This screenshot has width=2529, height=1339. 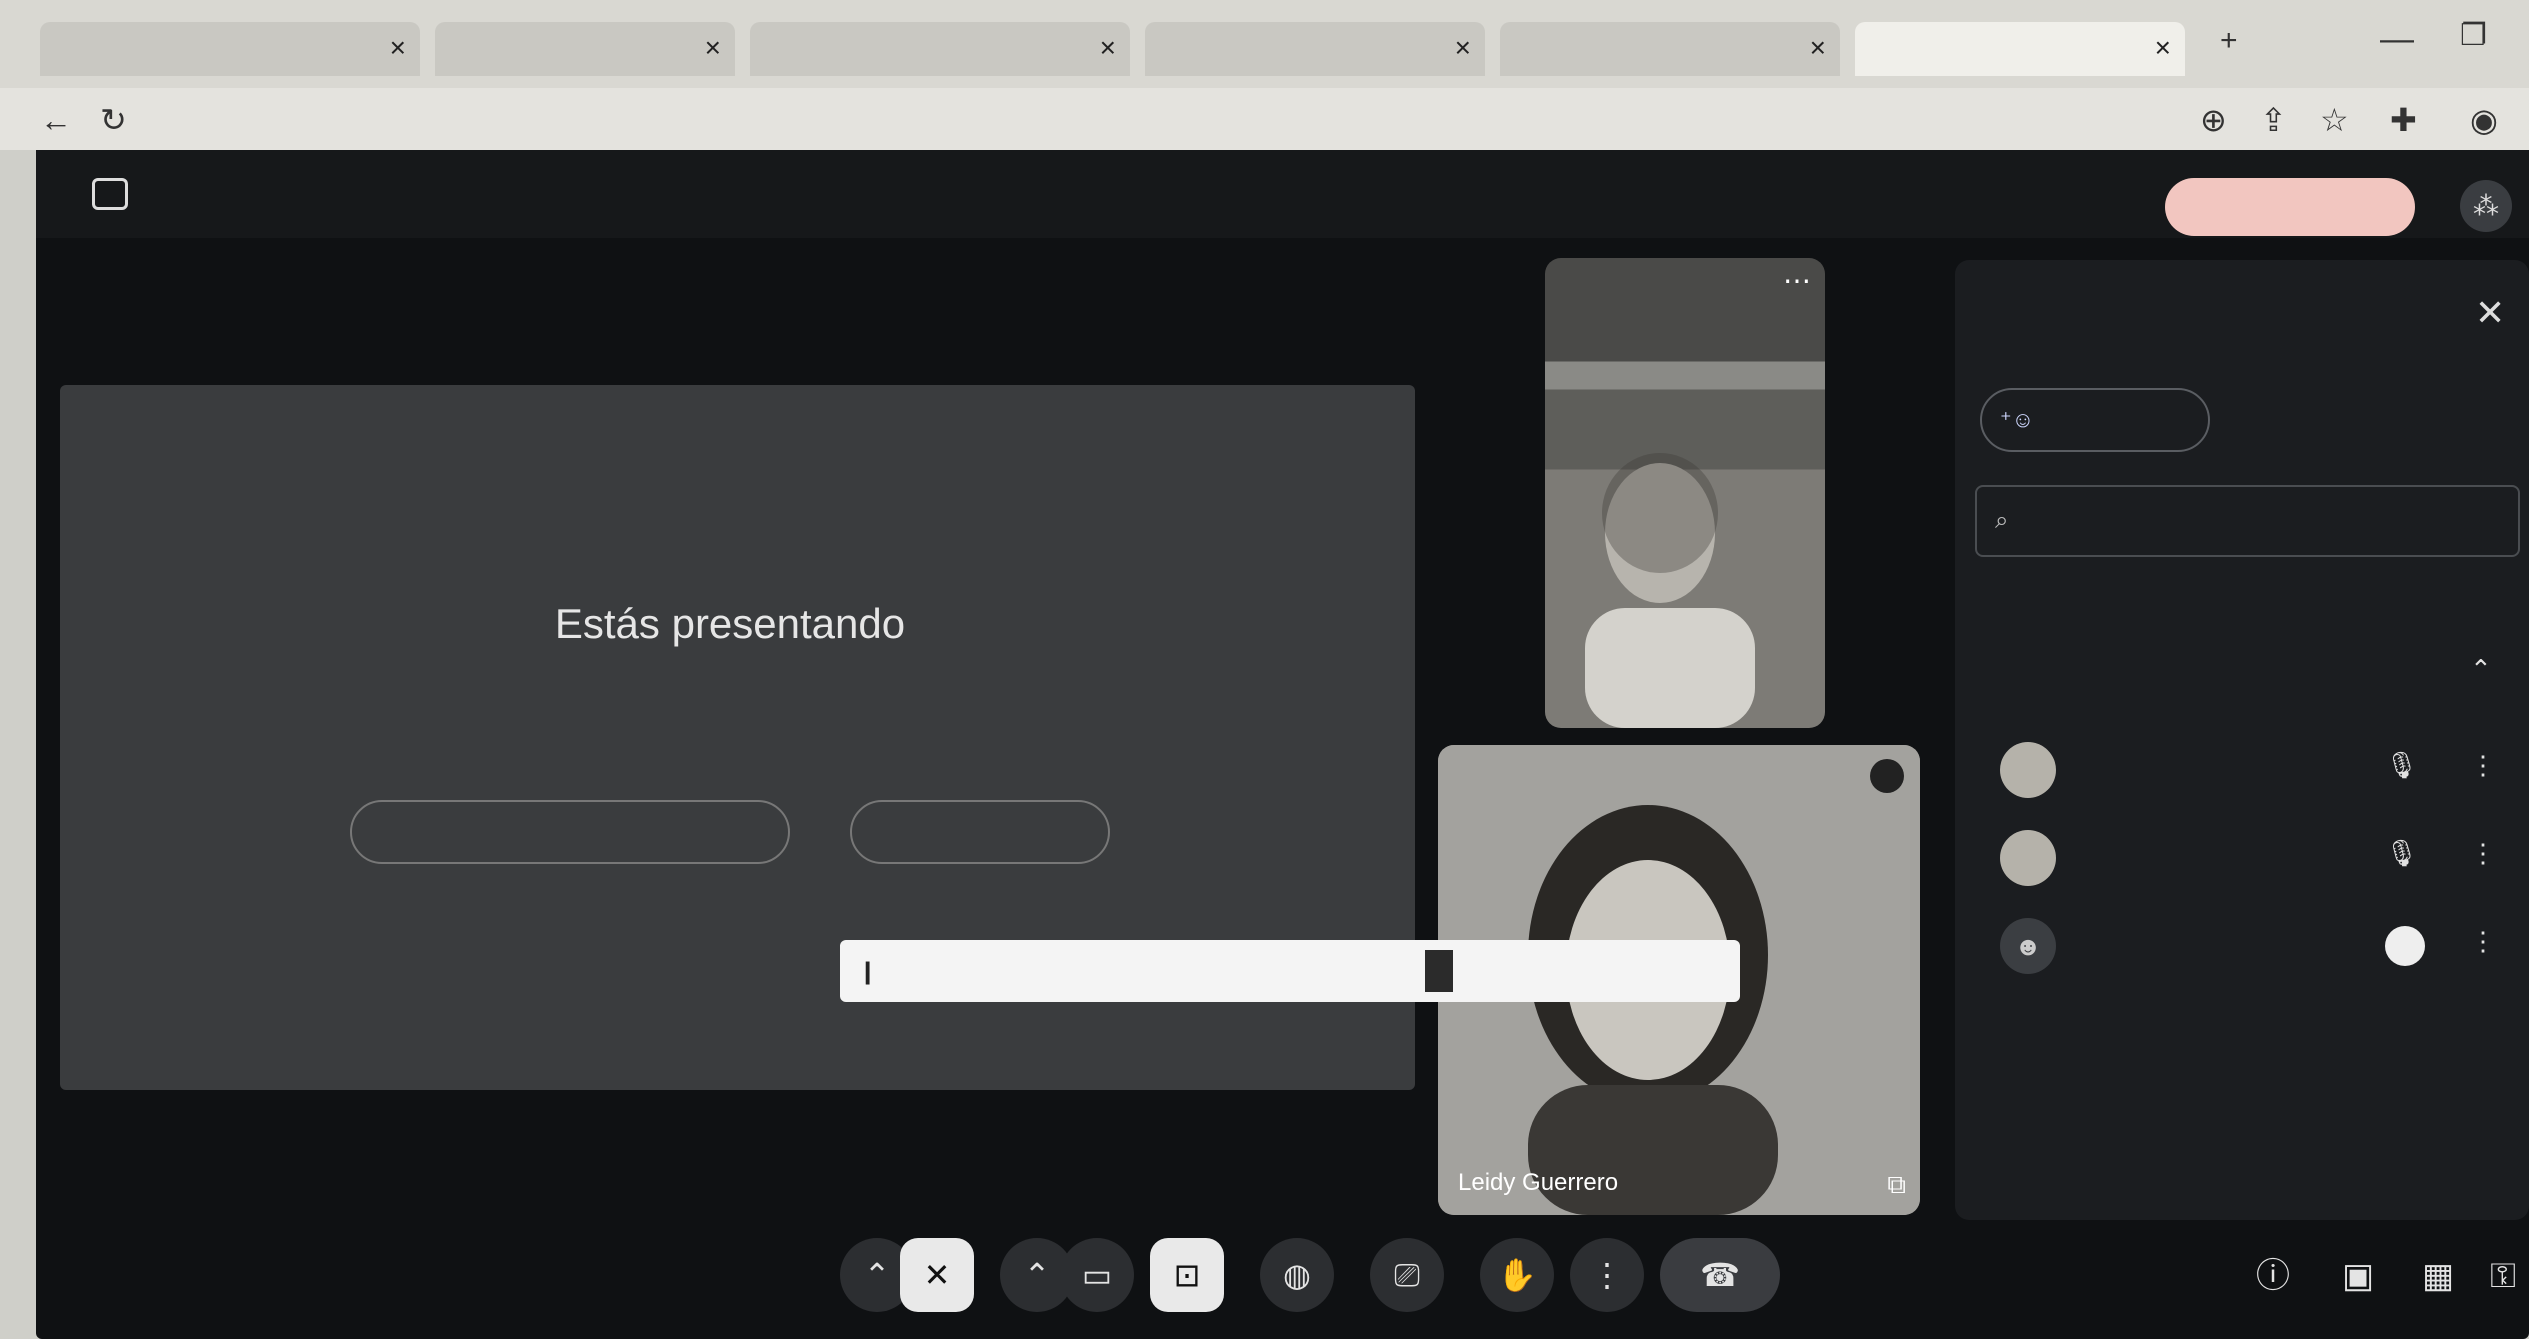 I want to click on avatar-cluster-icon: ⁂, so click(x=2486, y=206).